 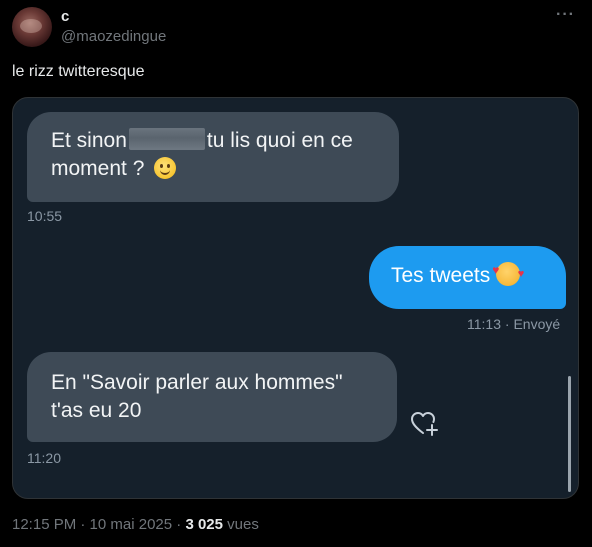 I want to click on message-timestamp: 11:20, so click(x=44, y=458).